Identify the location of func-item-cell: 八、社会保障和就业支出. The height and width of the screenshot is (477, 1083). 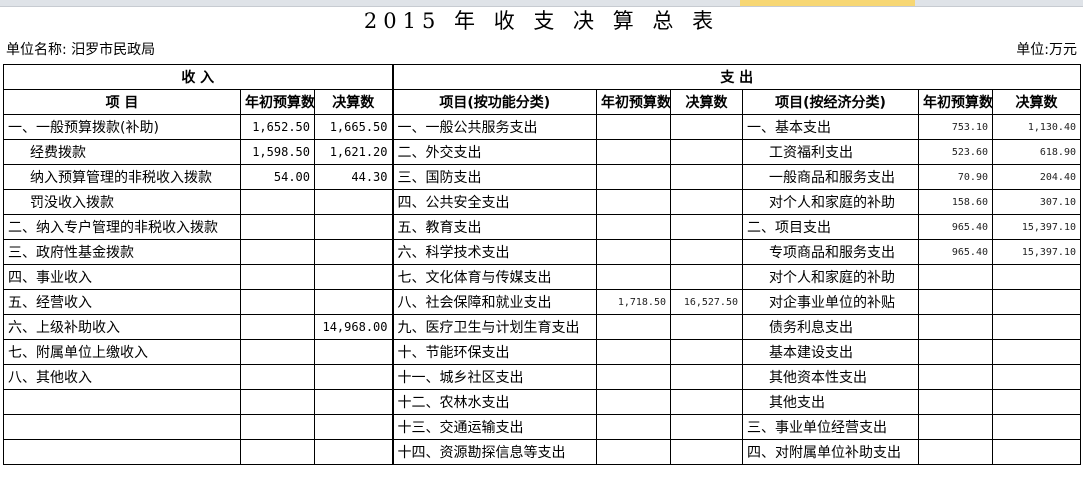
(494, 302).